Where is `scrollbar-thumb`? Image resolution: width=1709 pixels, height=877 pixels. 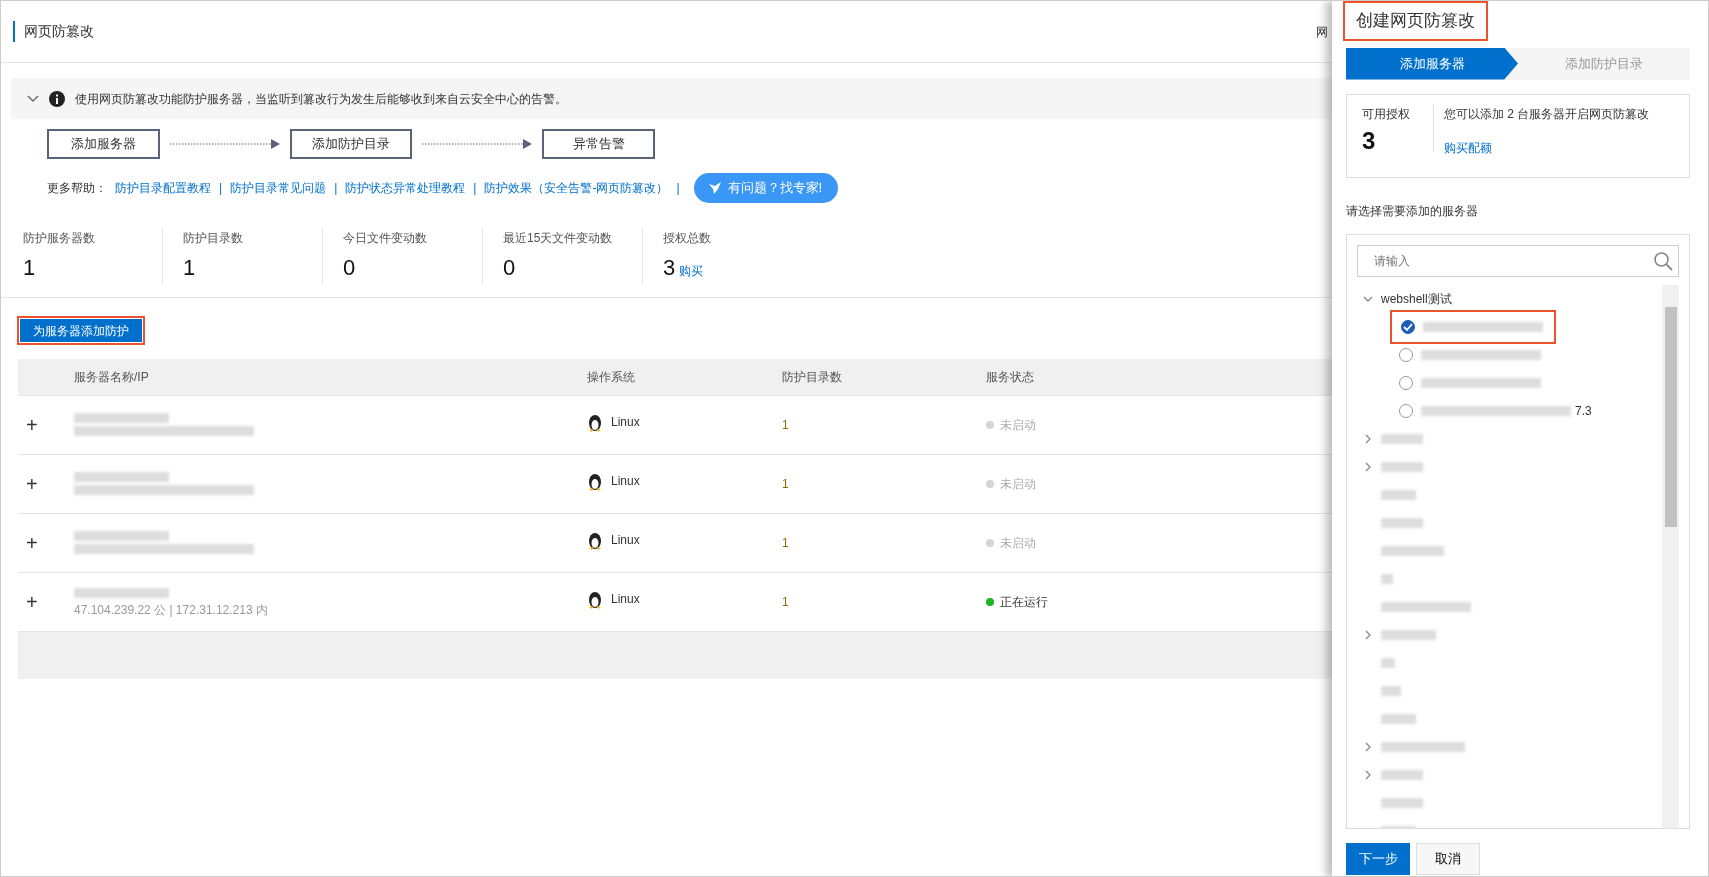
scrollbar-thumb is located at coordinates (1670, 416).